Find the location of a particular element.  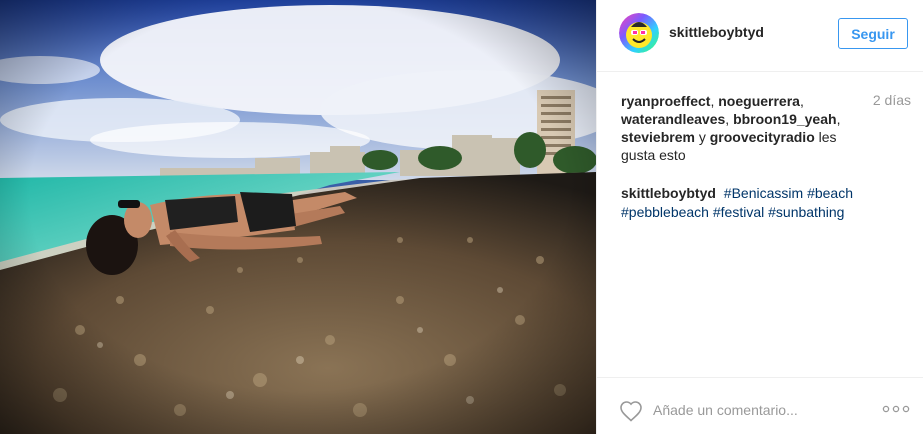

like-user-link: groovecityradio is located at coordinates (762, 137).